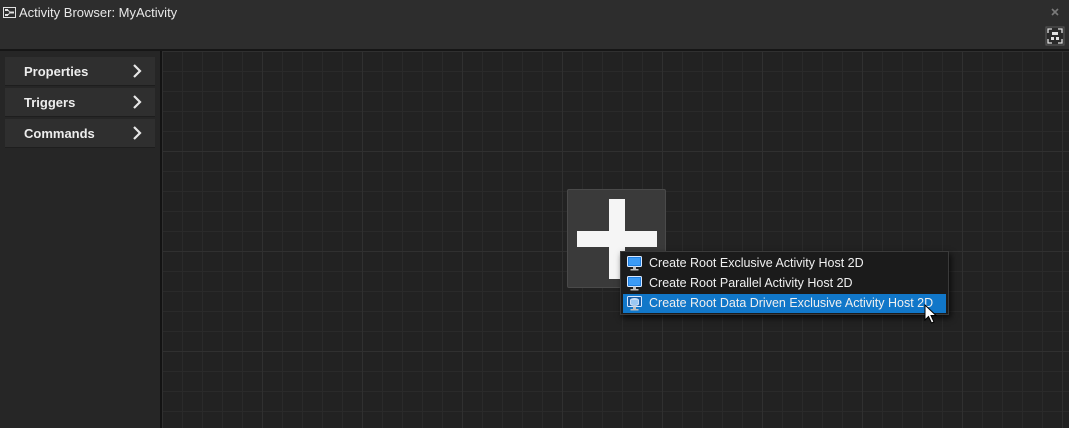 This screenshot has width=1069, height=428. What do you see at coordinates (81, 239) in the screenshot?
I see `sidebar: Properties Triggers Commands` at bounding box center [81, 239].